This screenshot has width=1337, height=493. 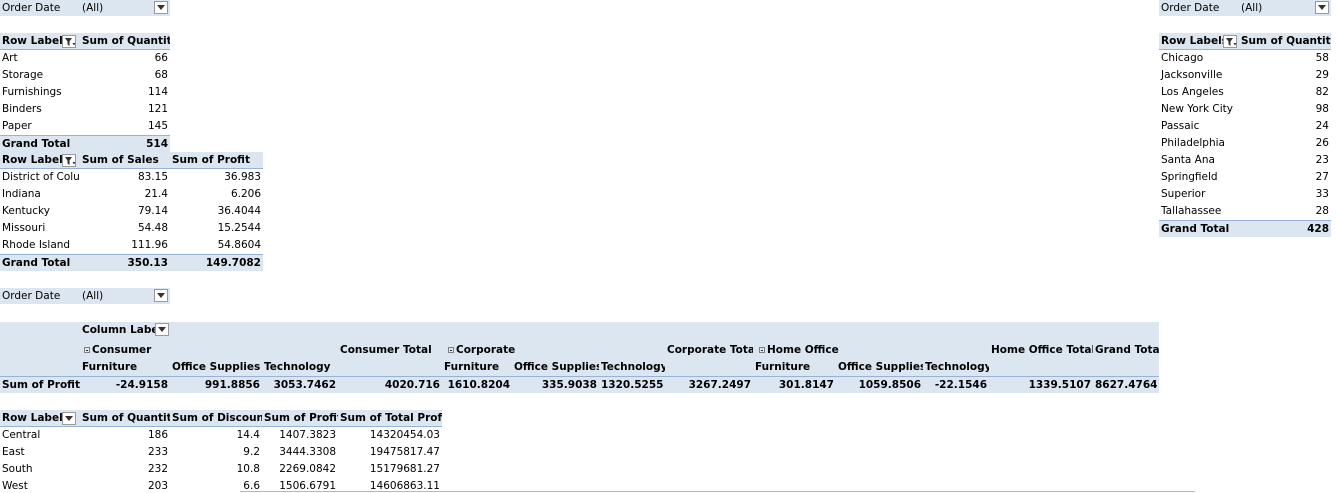 I want to click on row-label: Paper, so click(x=17, y=126).